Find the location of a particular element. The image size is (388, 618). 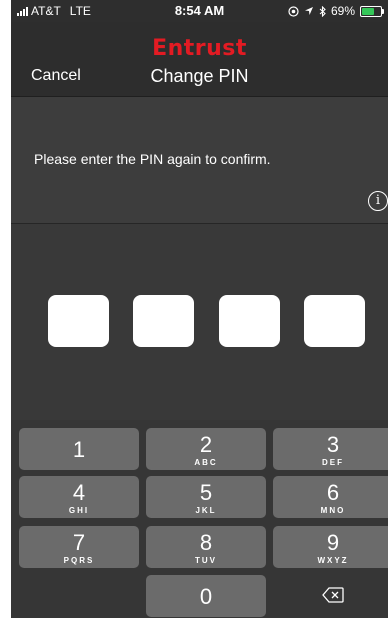

key-2: 2 ABC is located at coordinates (206, 449).